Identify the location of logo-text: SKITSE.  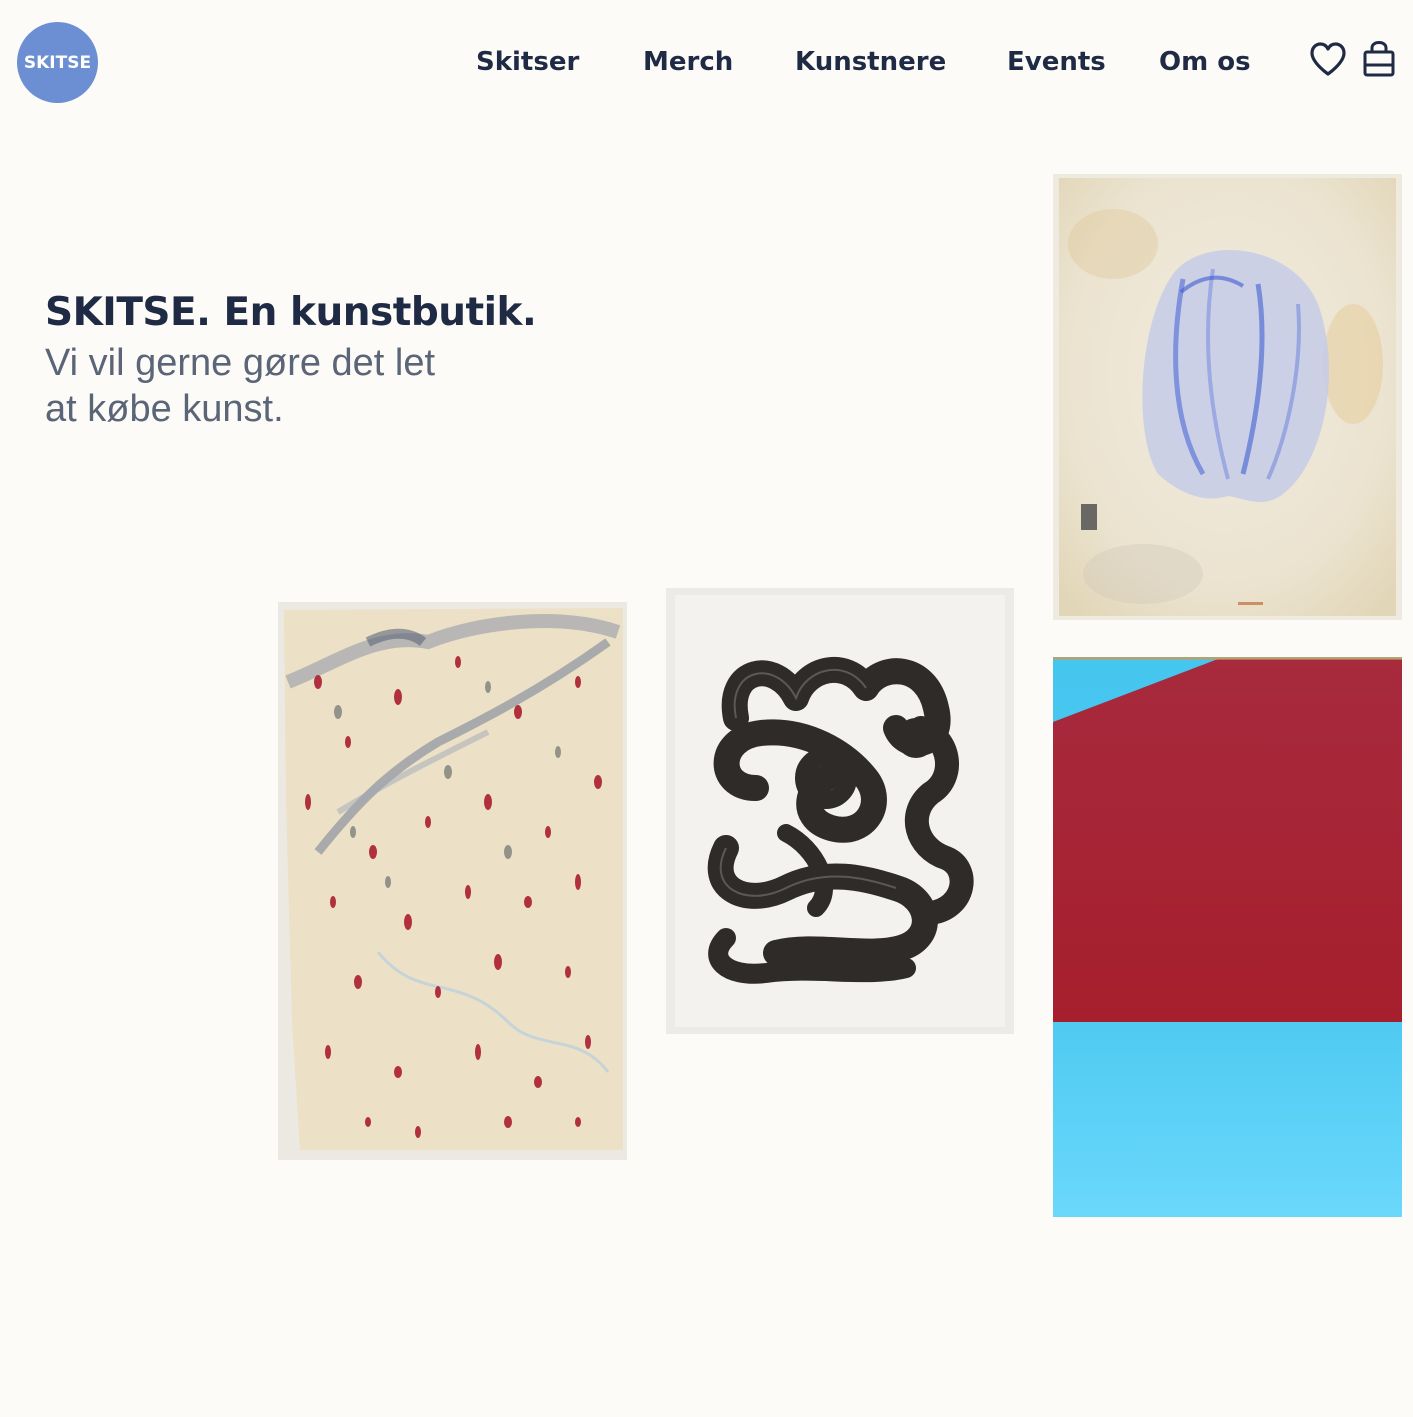
(57, 62).